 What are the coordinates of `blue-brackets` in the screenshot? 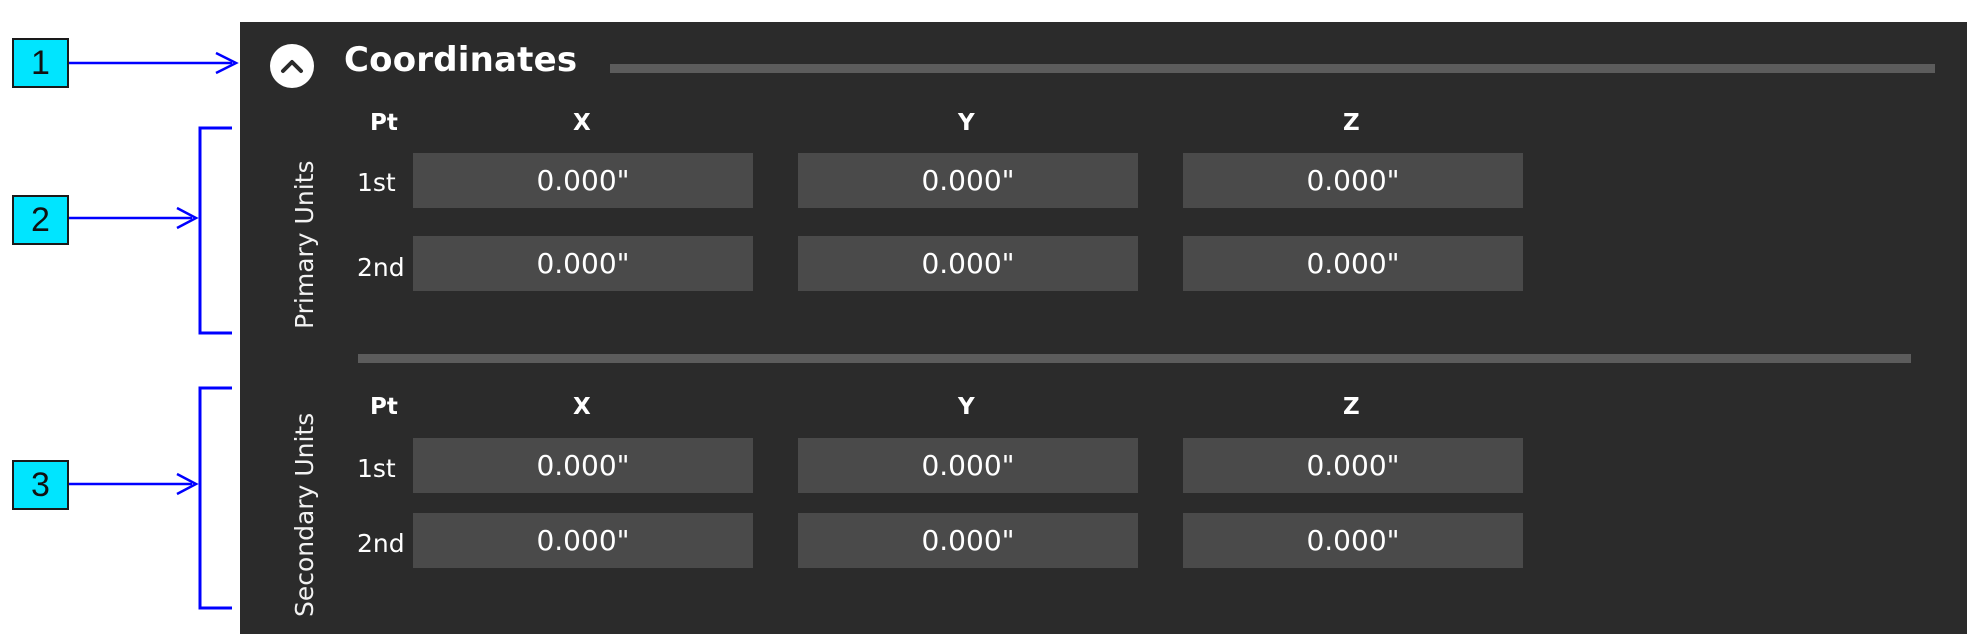 It's located at (215, 368).